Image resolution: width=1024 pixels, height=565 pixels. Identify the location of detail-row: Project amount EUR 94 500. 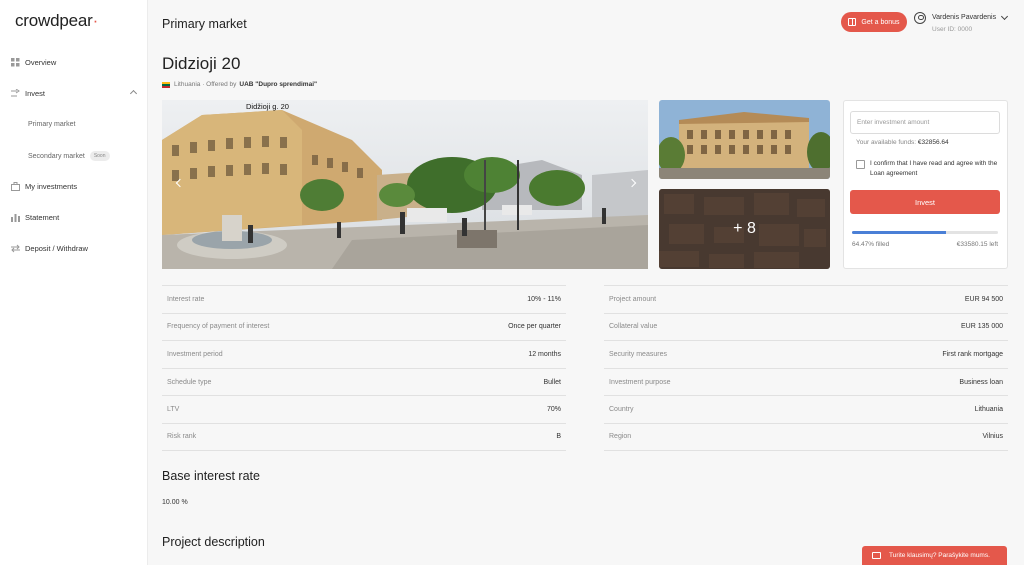
(806, 299).